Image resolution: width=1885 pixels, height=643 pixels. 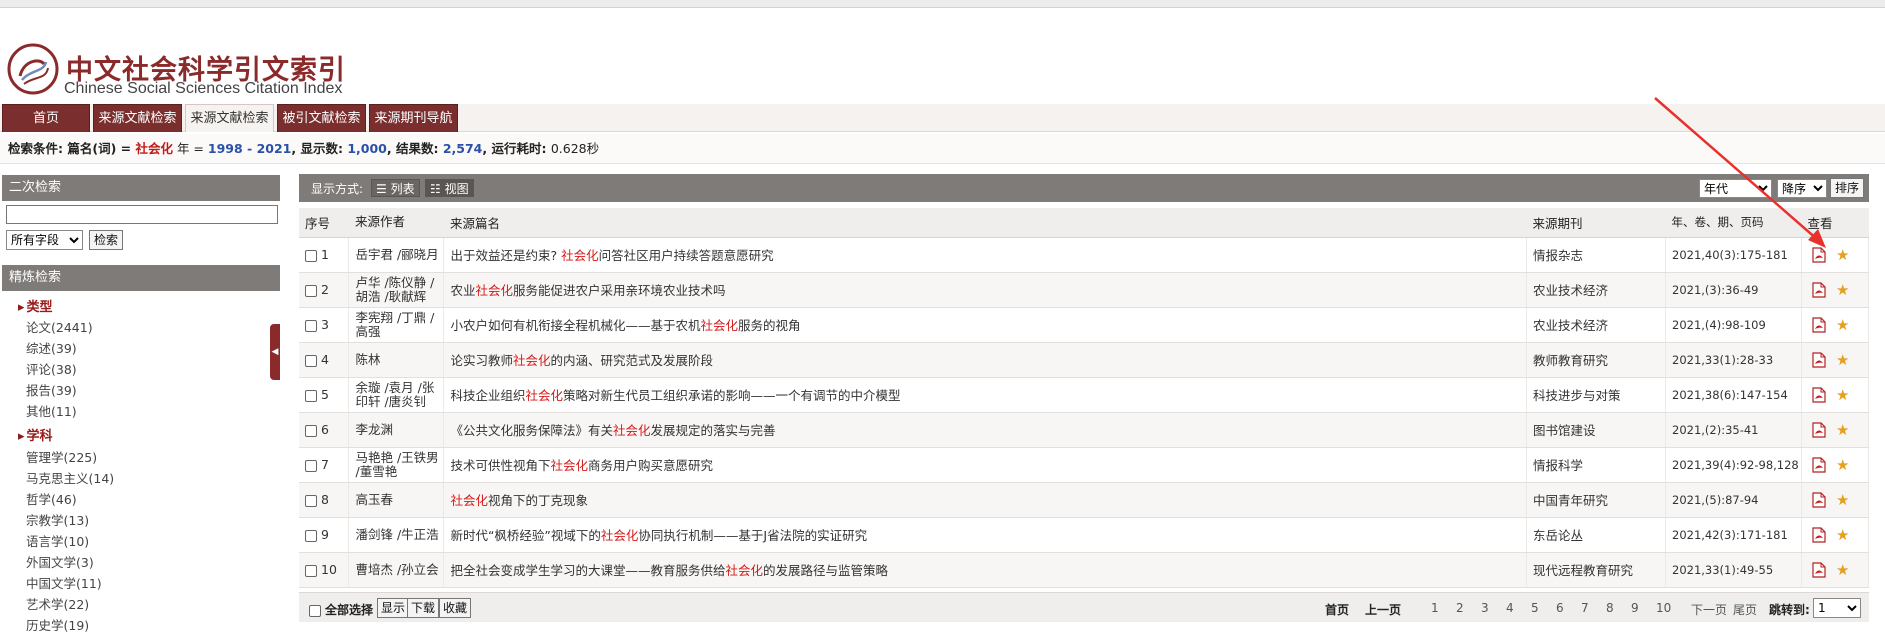 What do you see at coordinates (57, 540) in the screenshot?
I see `refine-item: 语言学(10)` at bounding box center [57, 540].